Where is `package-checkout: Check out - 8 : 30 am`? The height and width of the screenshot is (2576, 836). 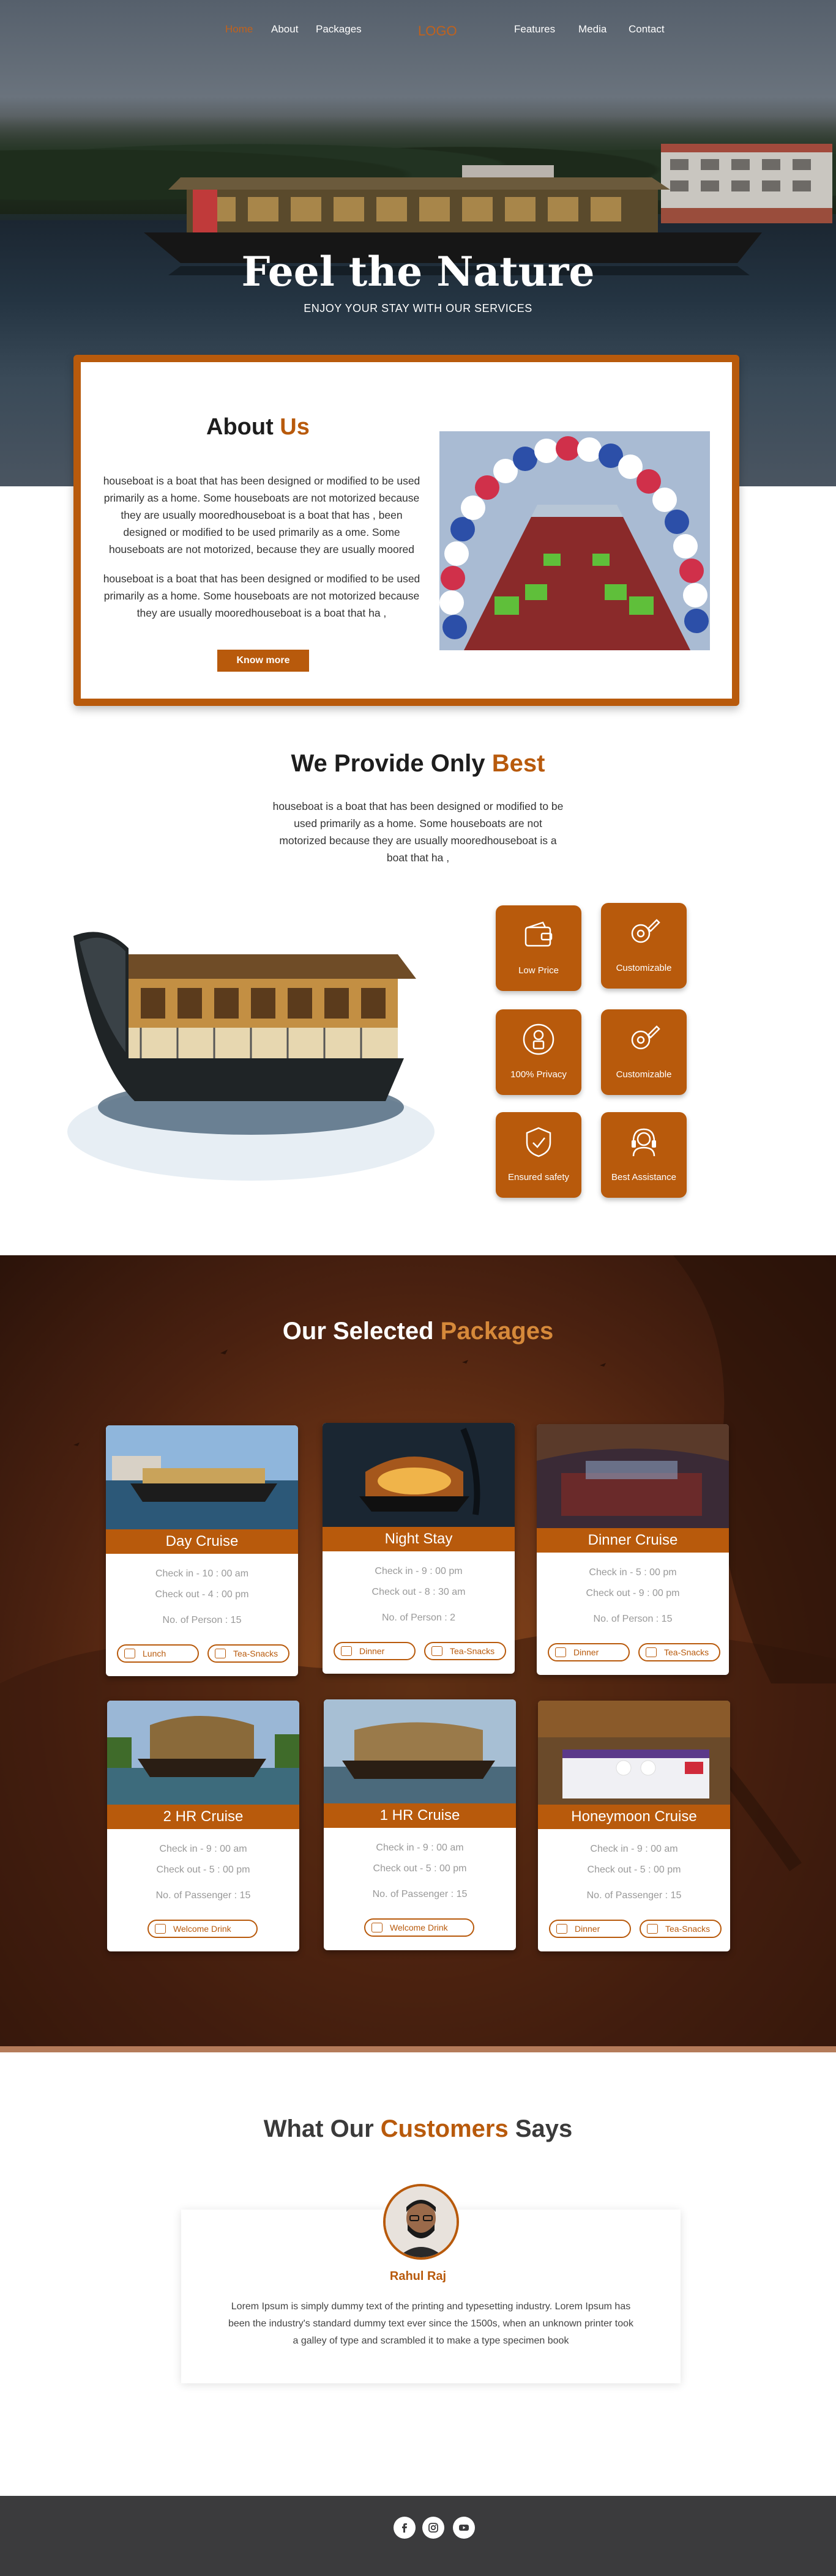 package-checkout: Check out - 8 : 30 am is located at coordinates (418, 1592).